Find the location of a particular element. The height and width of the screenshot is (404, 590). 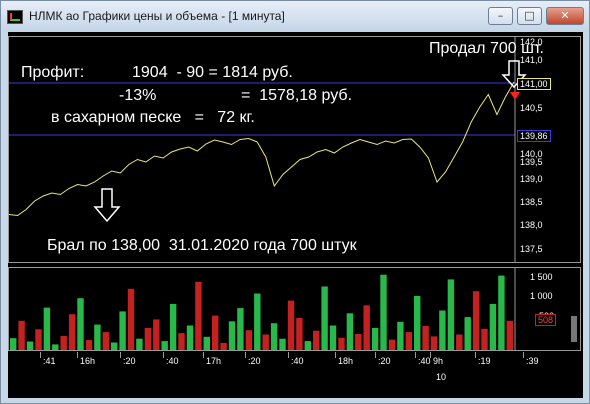

percent-value: = 1578,18 руб. is located at coordinates (297, 95).